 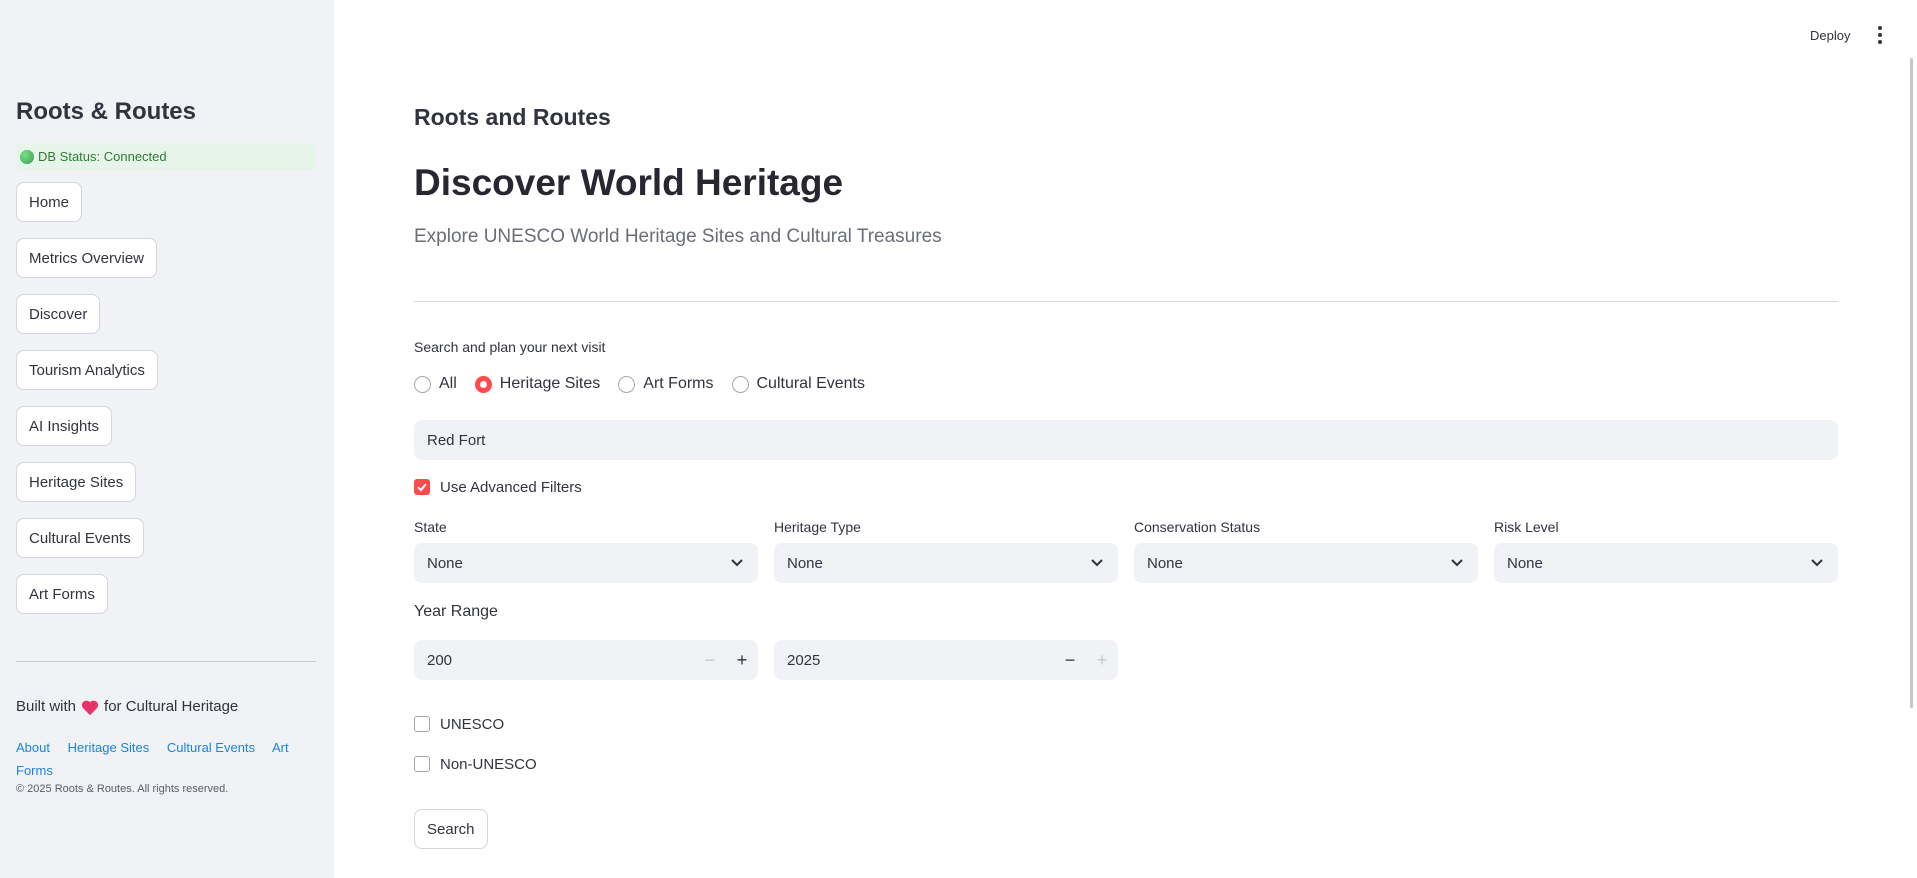 I want to click on built-with-suffix: for Cultural Heritage, so click(x=171, y=706).